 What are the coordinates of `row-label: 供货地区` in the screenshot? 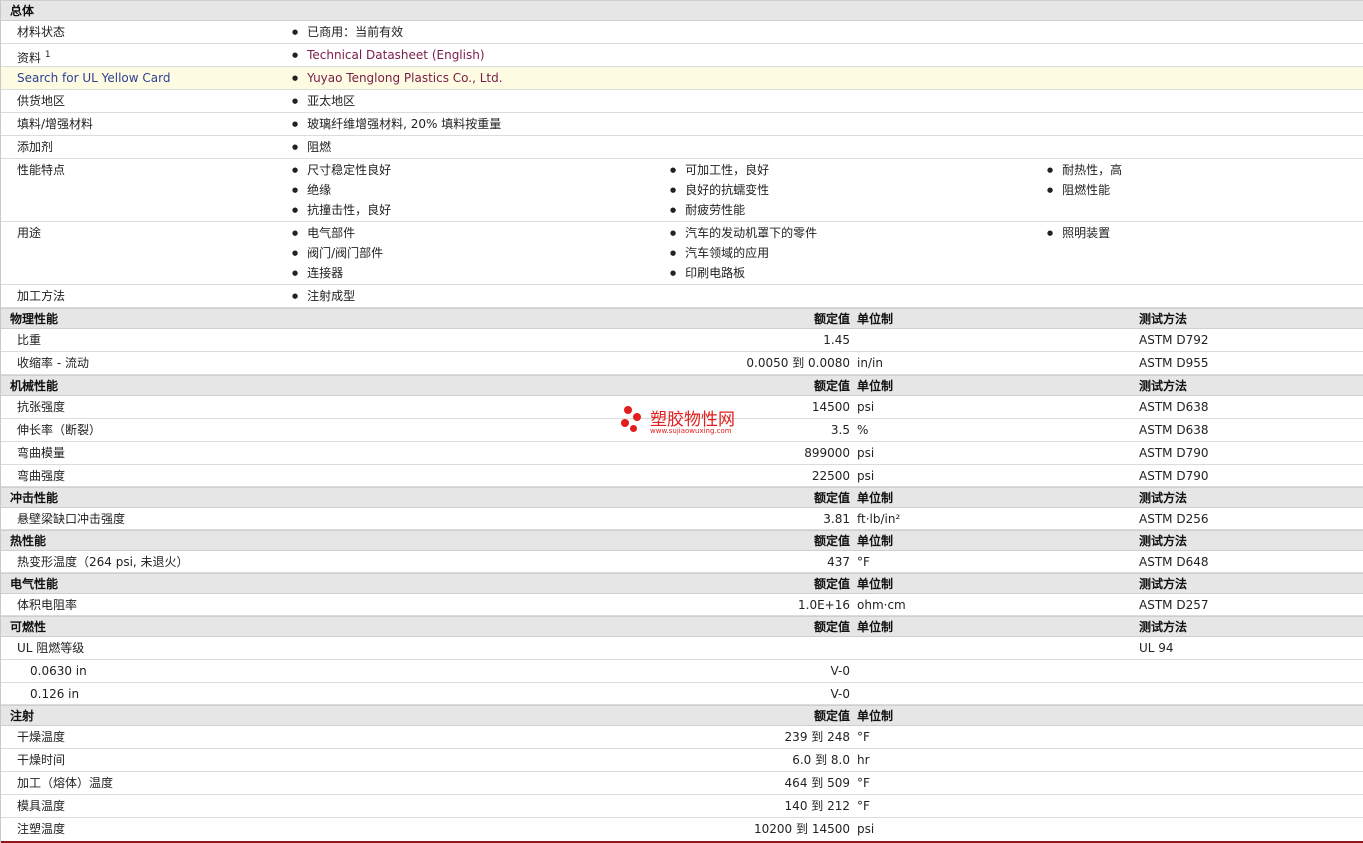 It's located at (41, 101).